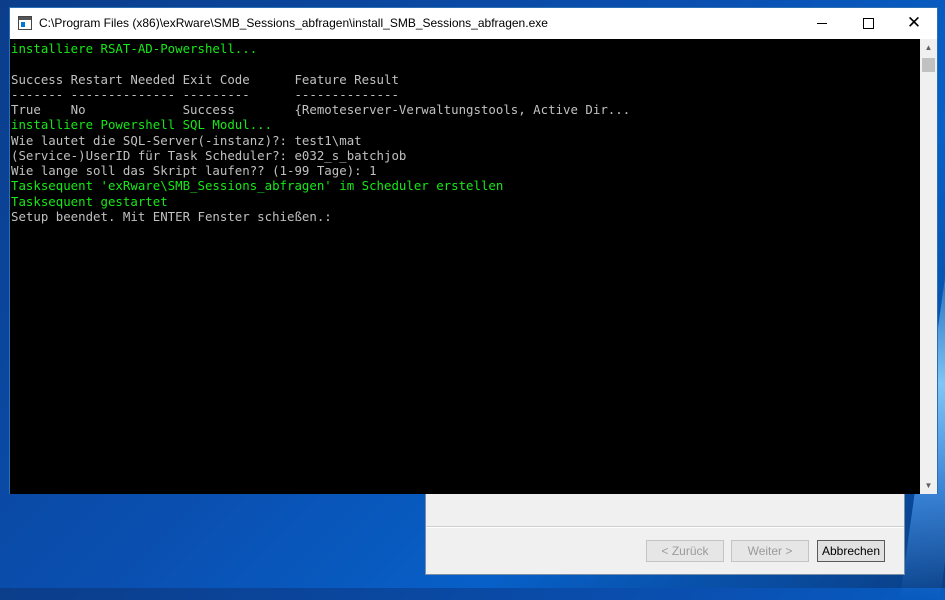 Image resolution: width=945 pixels, height=600 pixels. I want to click on maximize-button, so click(868, 23).